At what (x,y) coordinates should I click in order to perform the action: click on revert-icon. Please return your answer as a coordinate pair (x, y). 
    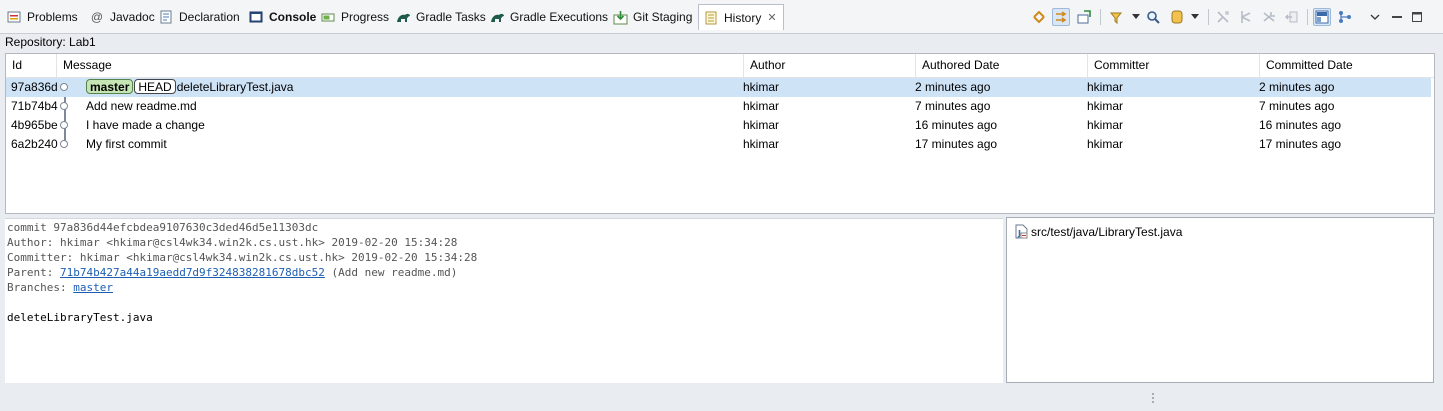
    Looking at the image, I should click on (1292, 17).